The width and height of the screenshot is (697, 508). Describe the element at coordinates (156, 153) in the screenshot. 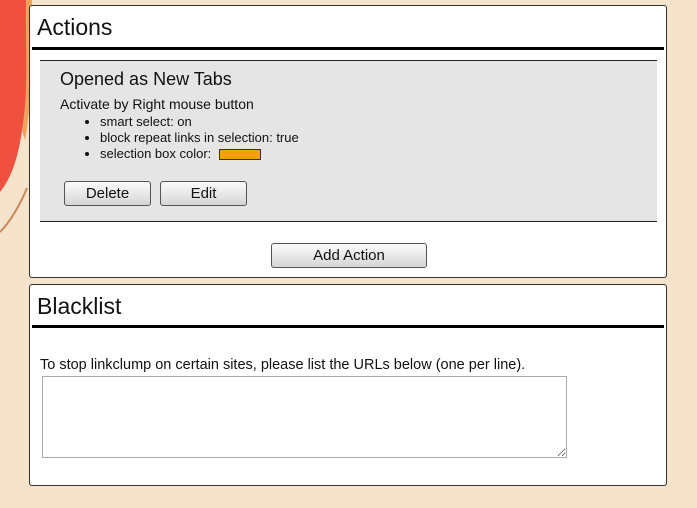

I see `selection-box-color-label: selection box color:` at that location.